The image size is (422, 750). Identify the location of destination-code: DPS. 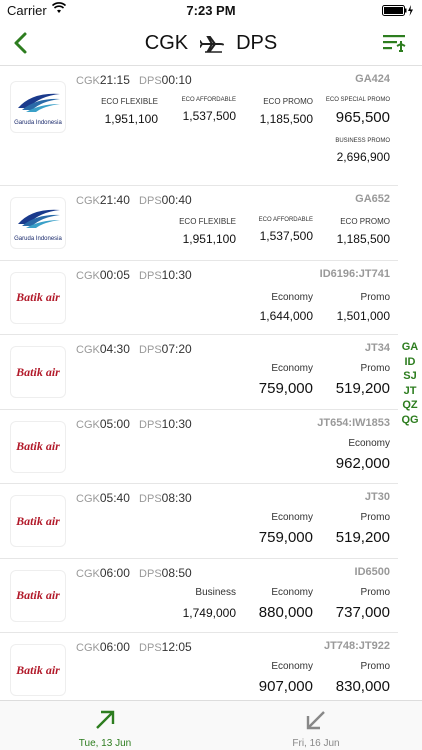
(257, 43).